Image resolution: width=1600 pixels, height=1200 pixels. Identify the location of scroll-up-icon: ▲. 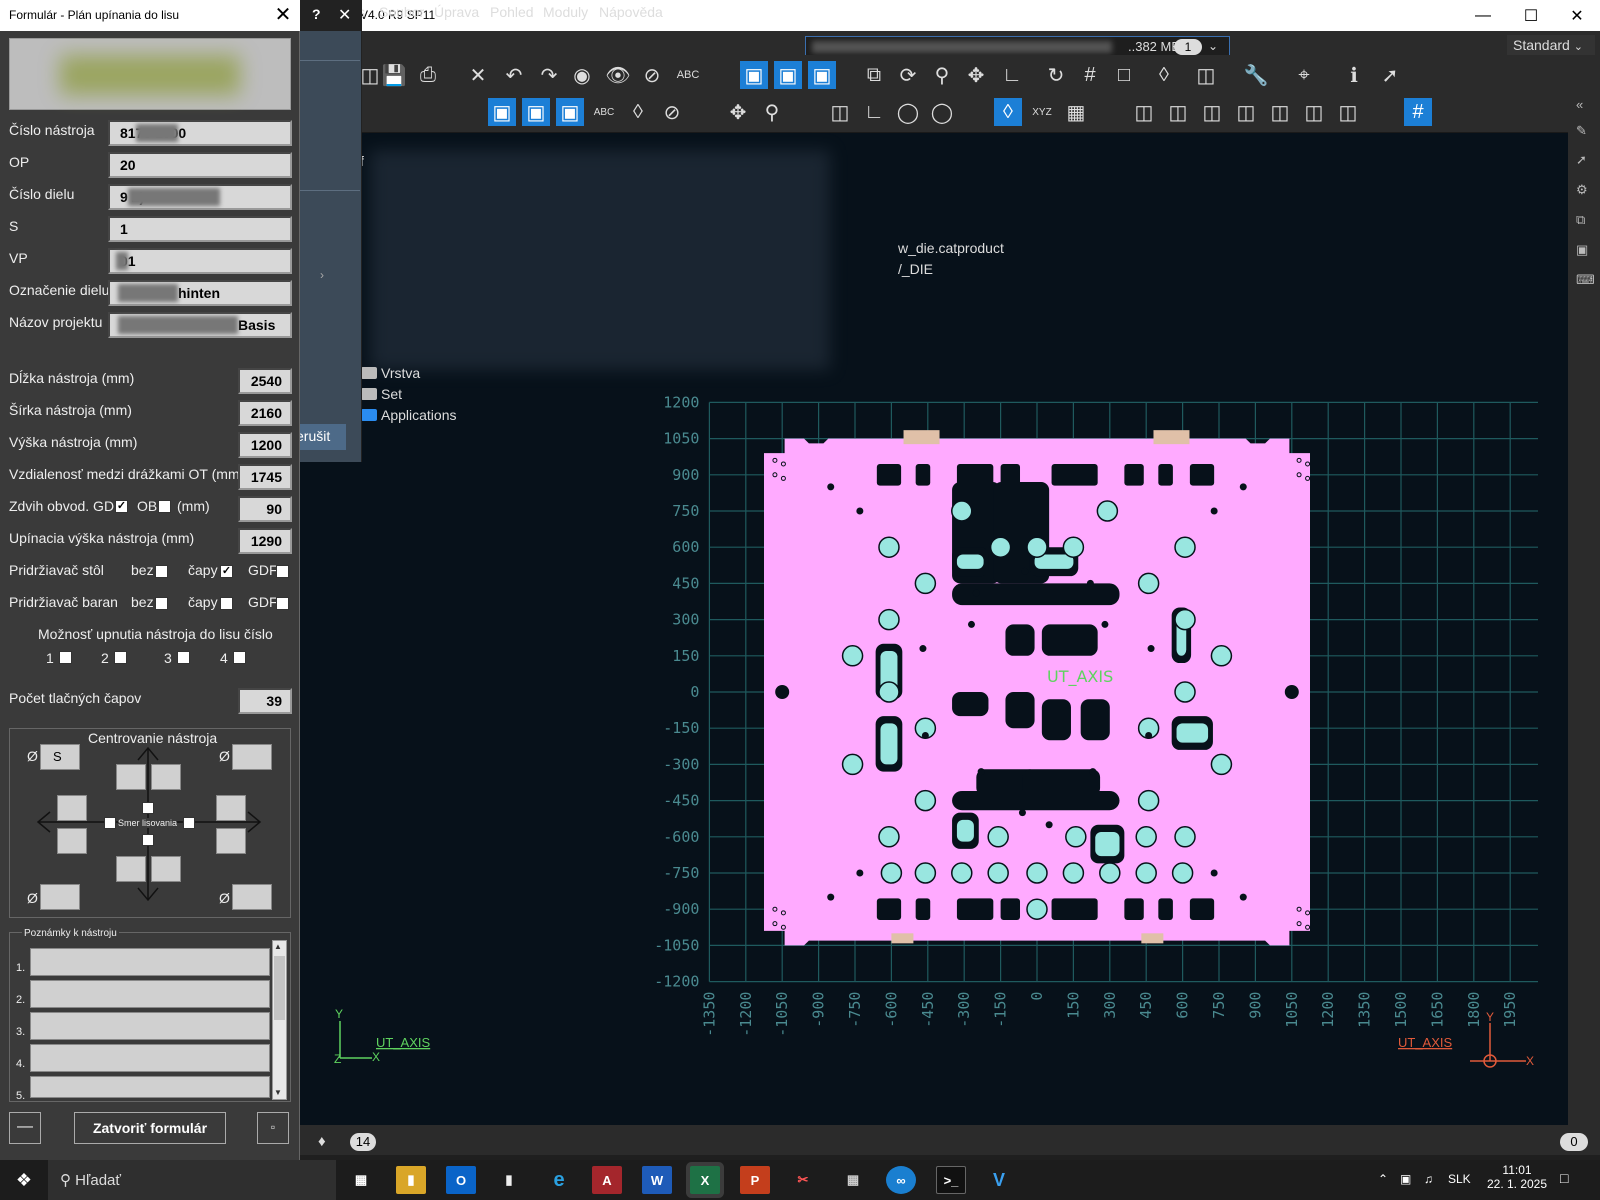
(278, 946).